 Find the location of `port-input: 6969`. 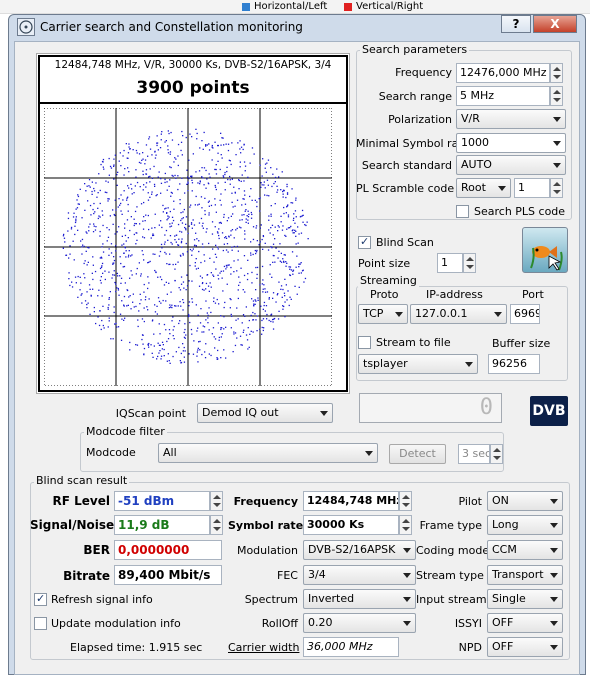

port-input: 6969 is located at coordinates (525, 314).